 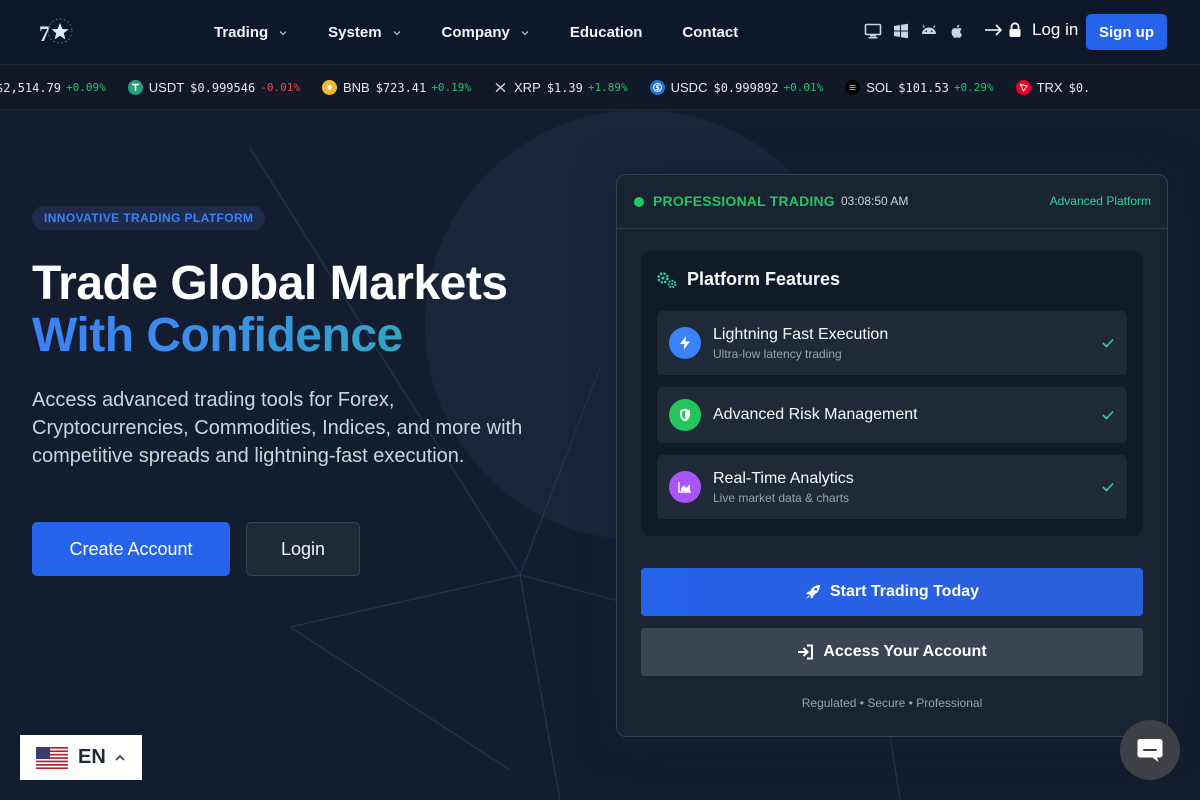 I want to click on main-nav: Trading System Company Education Contact, so click(x=482, y=32).